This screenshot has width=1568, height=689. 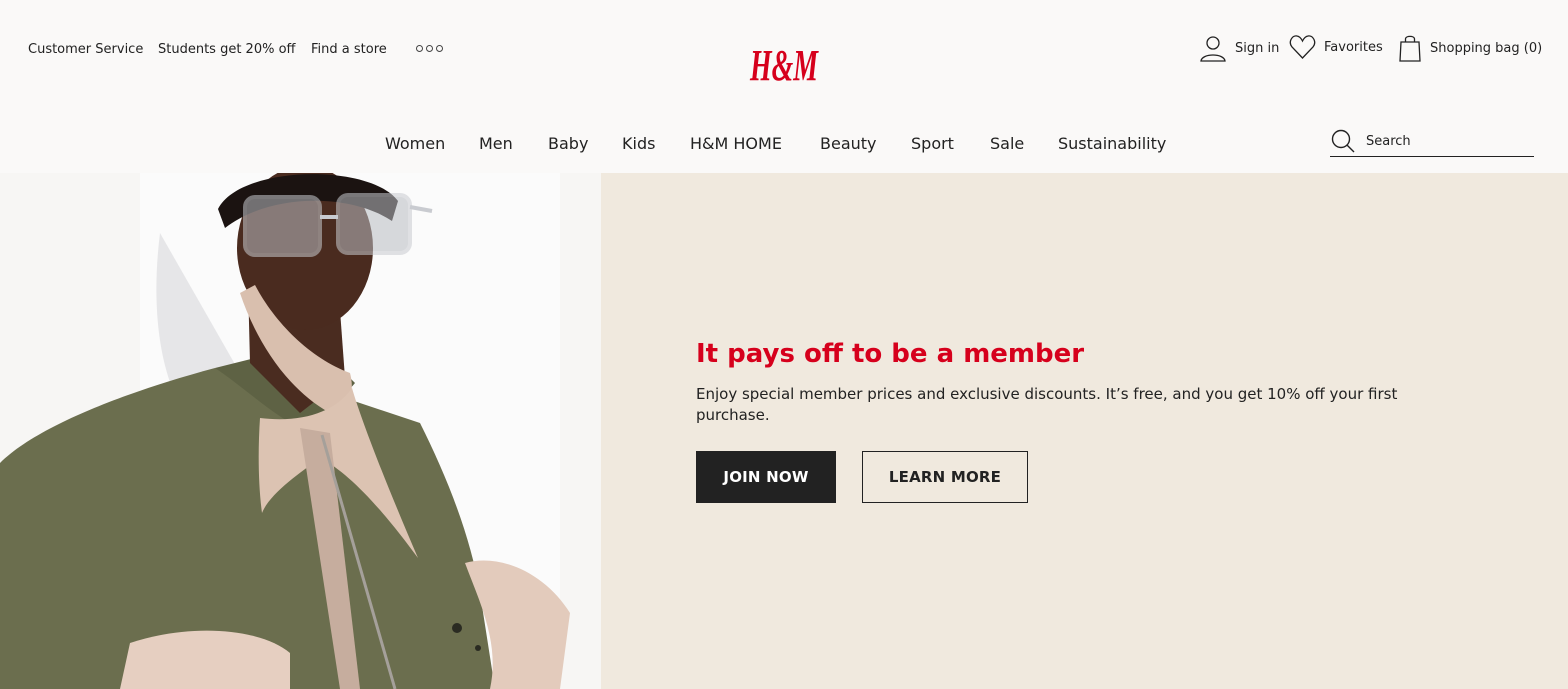 I want to click on customer-service-link: Customer Service, so click(x=85, y=49).